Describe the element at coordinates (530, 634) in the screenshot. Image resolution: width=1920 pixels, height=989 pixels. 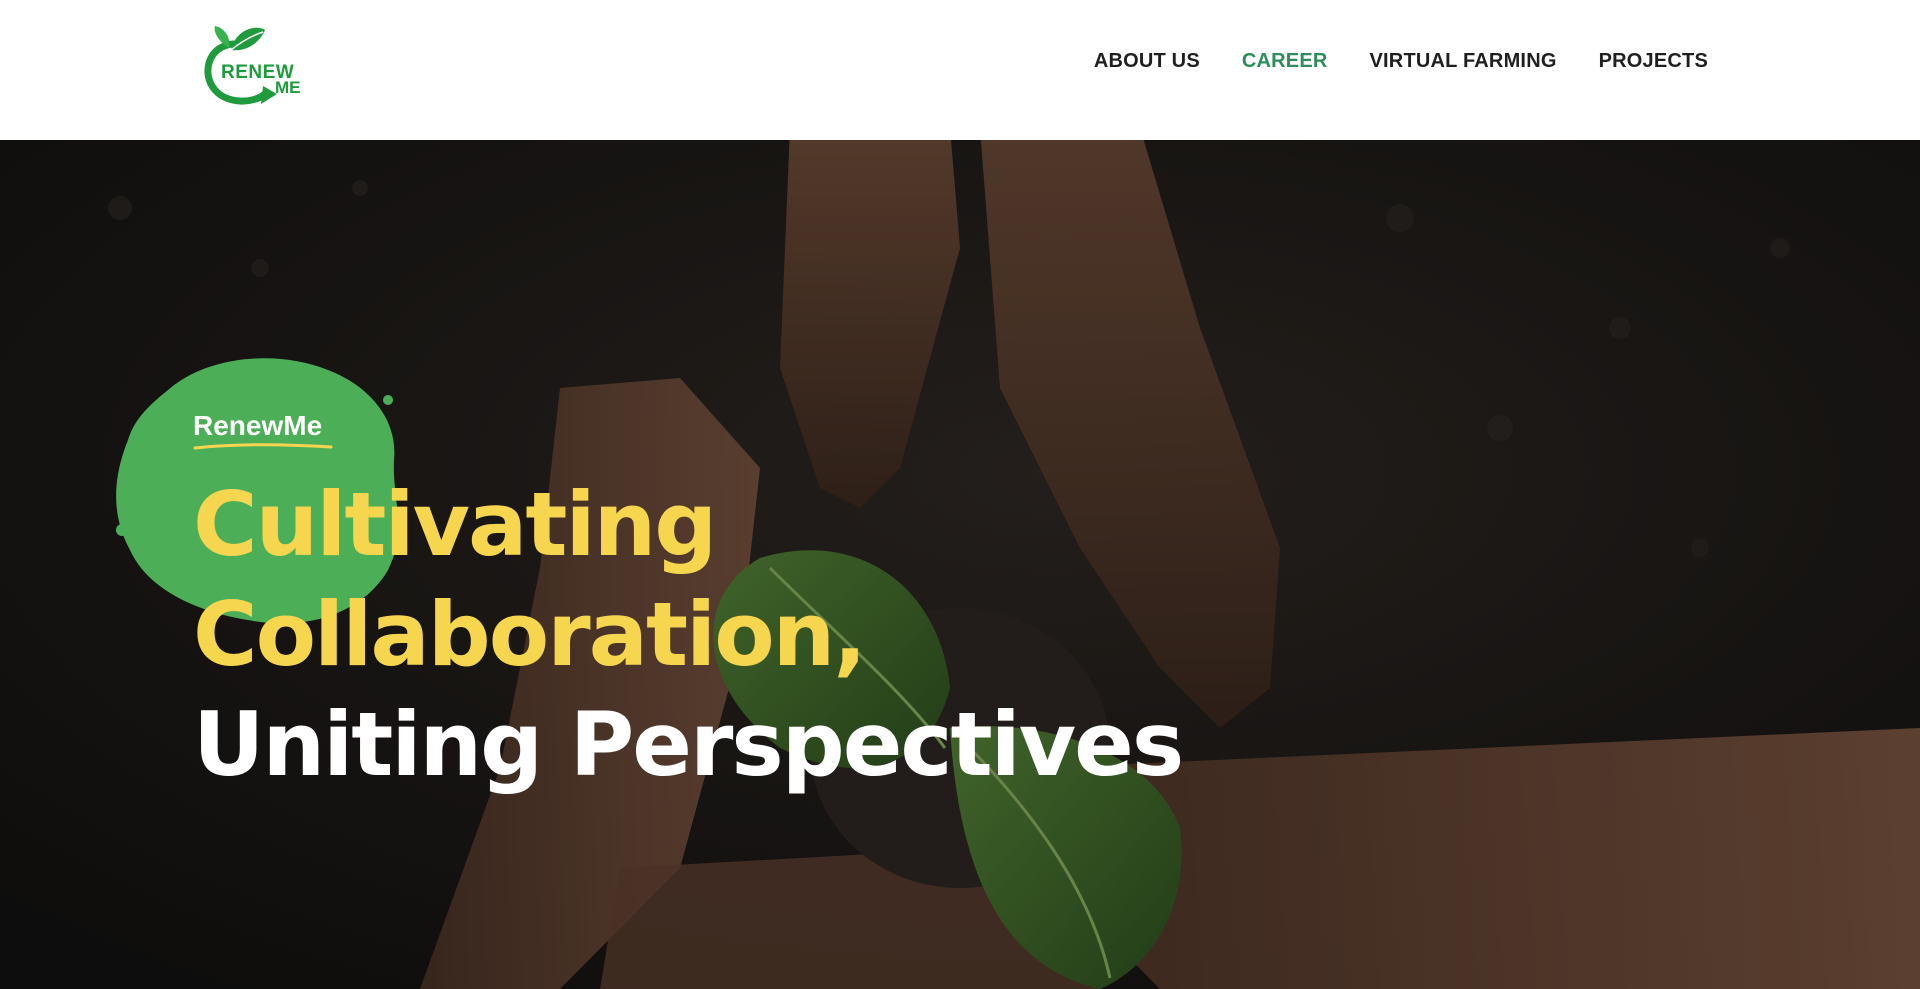
I see `headline-line-2: Collaboration,` at that location.